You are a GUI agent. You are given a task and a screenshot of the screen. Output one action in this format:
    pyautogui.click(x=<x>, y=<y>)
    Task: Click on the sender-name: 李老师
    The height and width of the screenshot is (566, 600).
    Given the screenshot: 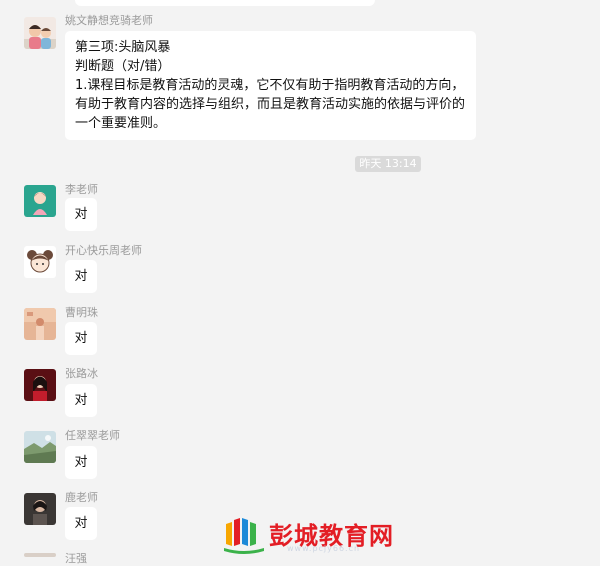 What is the action you would take?
    pyautogui.click(x=81, y=189)
    